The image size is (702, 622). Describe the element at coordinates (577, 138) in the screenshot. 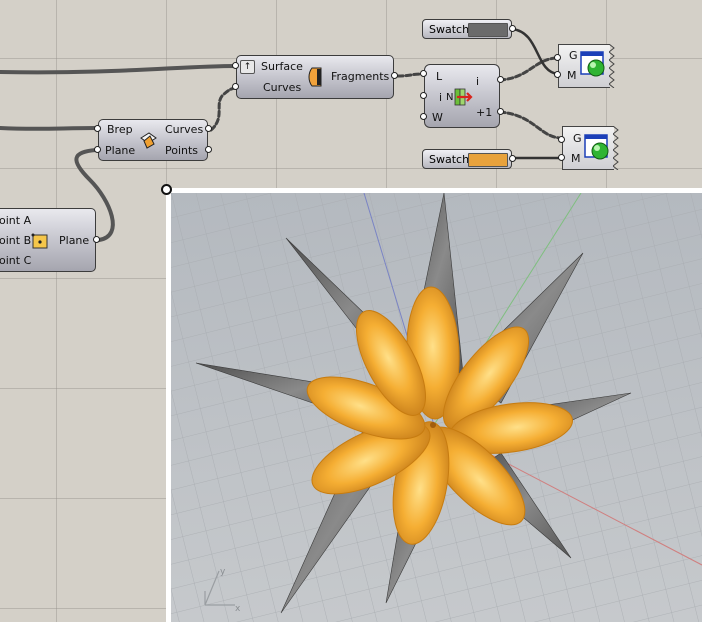

I see `preview-bottom-geometry-label: G` at that location.